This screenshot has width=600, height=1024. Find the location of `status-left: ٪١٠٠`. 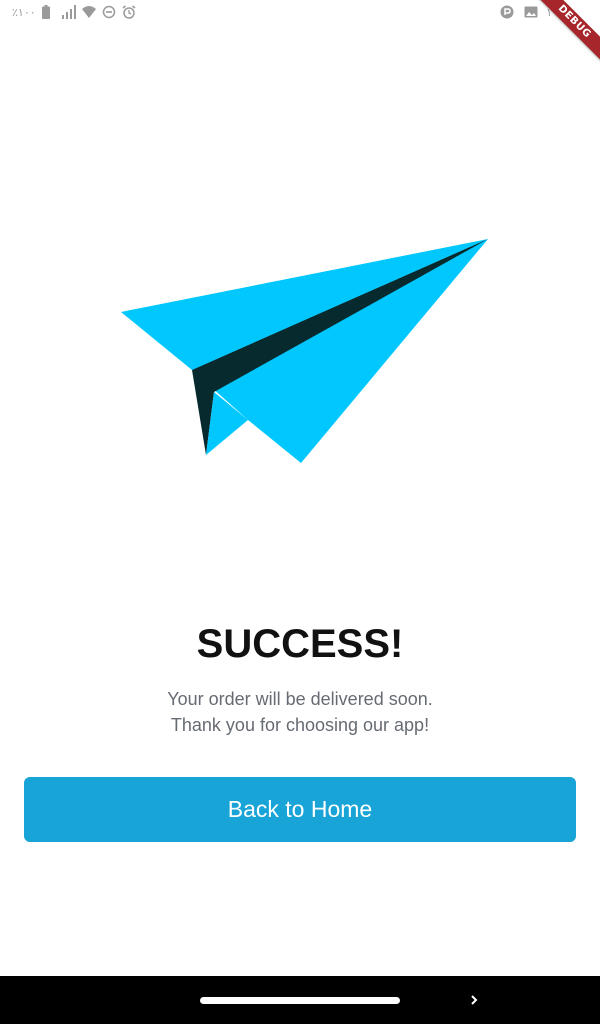

status-left: ٪١٠٠ is located at coordinates (74, 12).